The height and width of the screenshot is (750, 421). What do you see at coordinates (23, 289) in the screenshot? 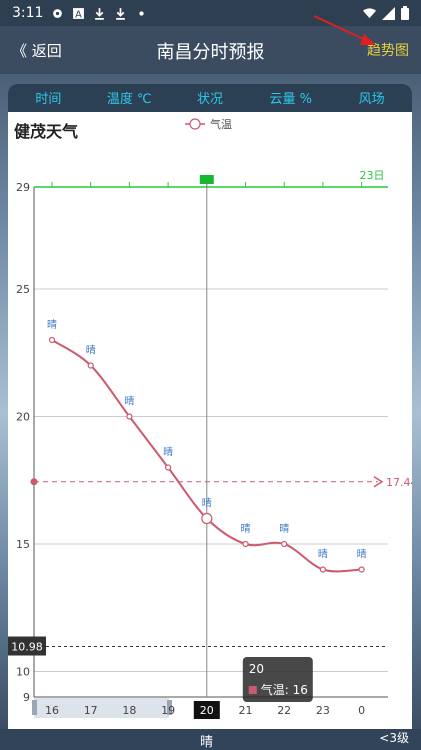
I see `y-tick-label: 25` at bounding box center [23, 289].